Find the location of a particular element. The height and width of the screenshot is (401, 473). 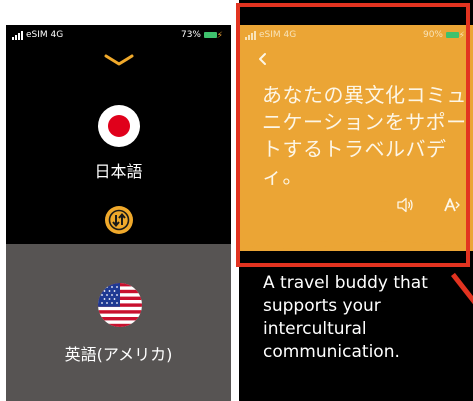

japan-flag-icon is located at coordinates (119, 126).